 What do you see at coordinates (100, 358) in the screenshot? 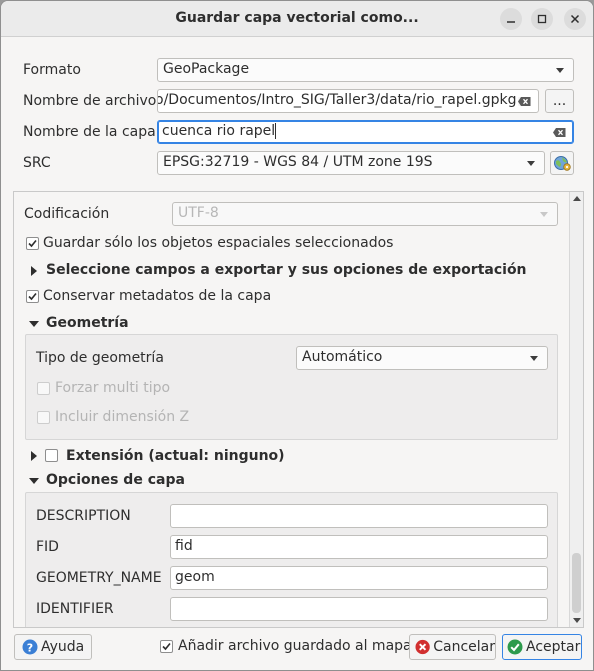
I see `geometry-type-label: Tipo de geometría` at bounding box center [100, 358].